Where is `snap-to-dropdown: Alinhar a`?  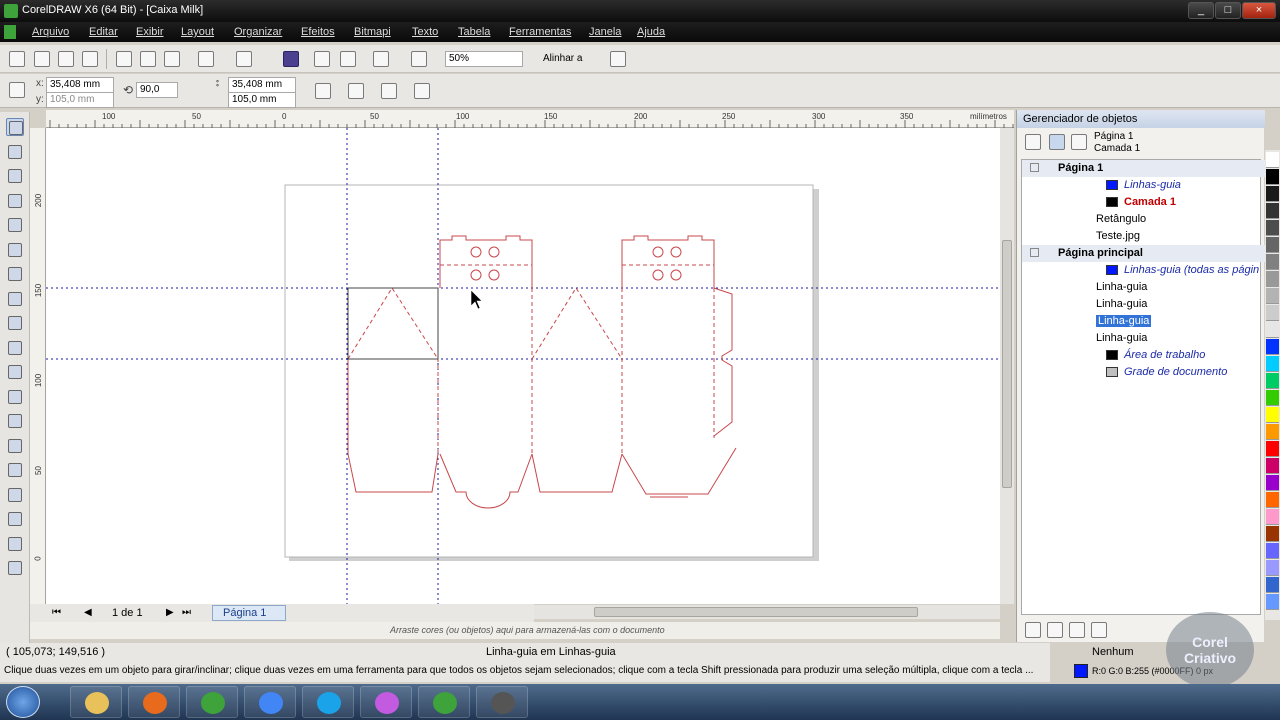 snap-to-dropdown: Alinhar a is located at coordinates (562, 58).